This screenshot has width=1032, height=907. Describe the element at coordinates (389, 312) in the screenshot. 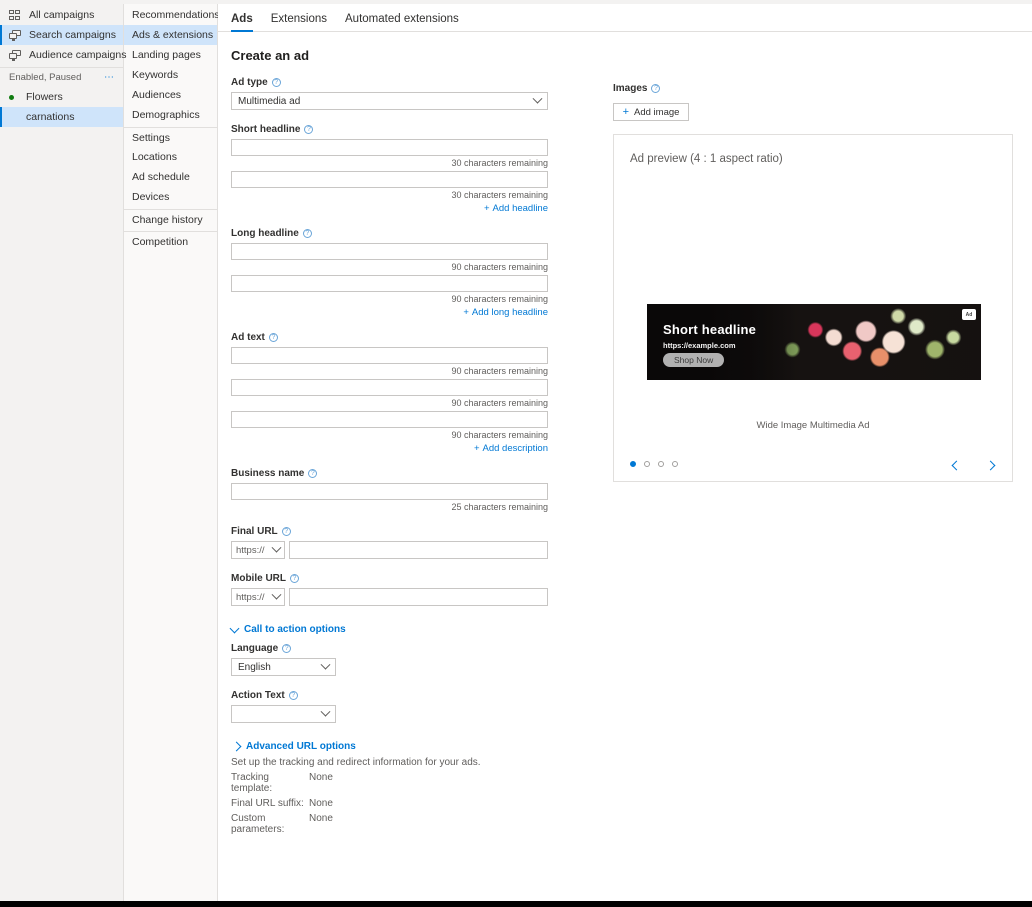

I see `add-long-headline-button: + Add long headline` at that location.